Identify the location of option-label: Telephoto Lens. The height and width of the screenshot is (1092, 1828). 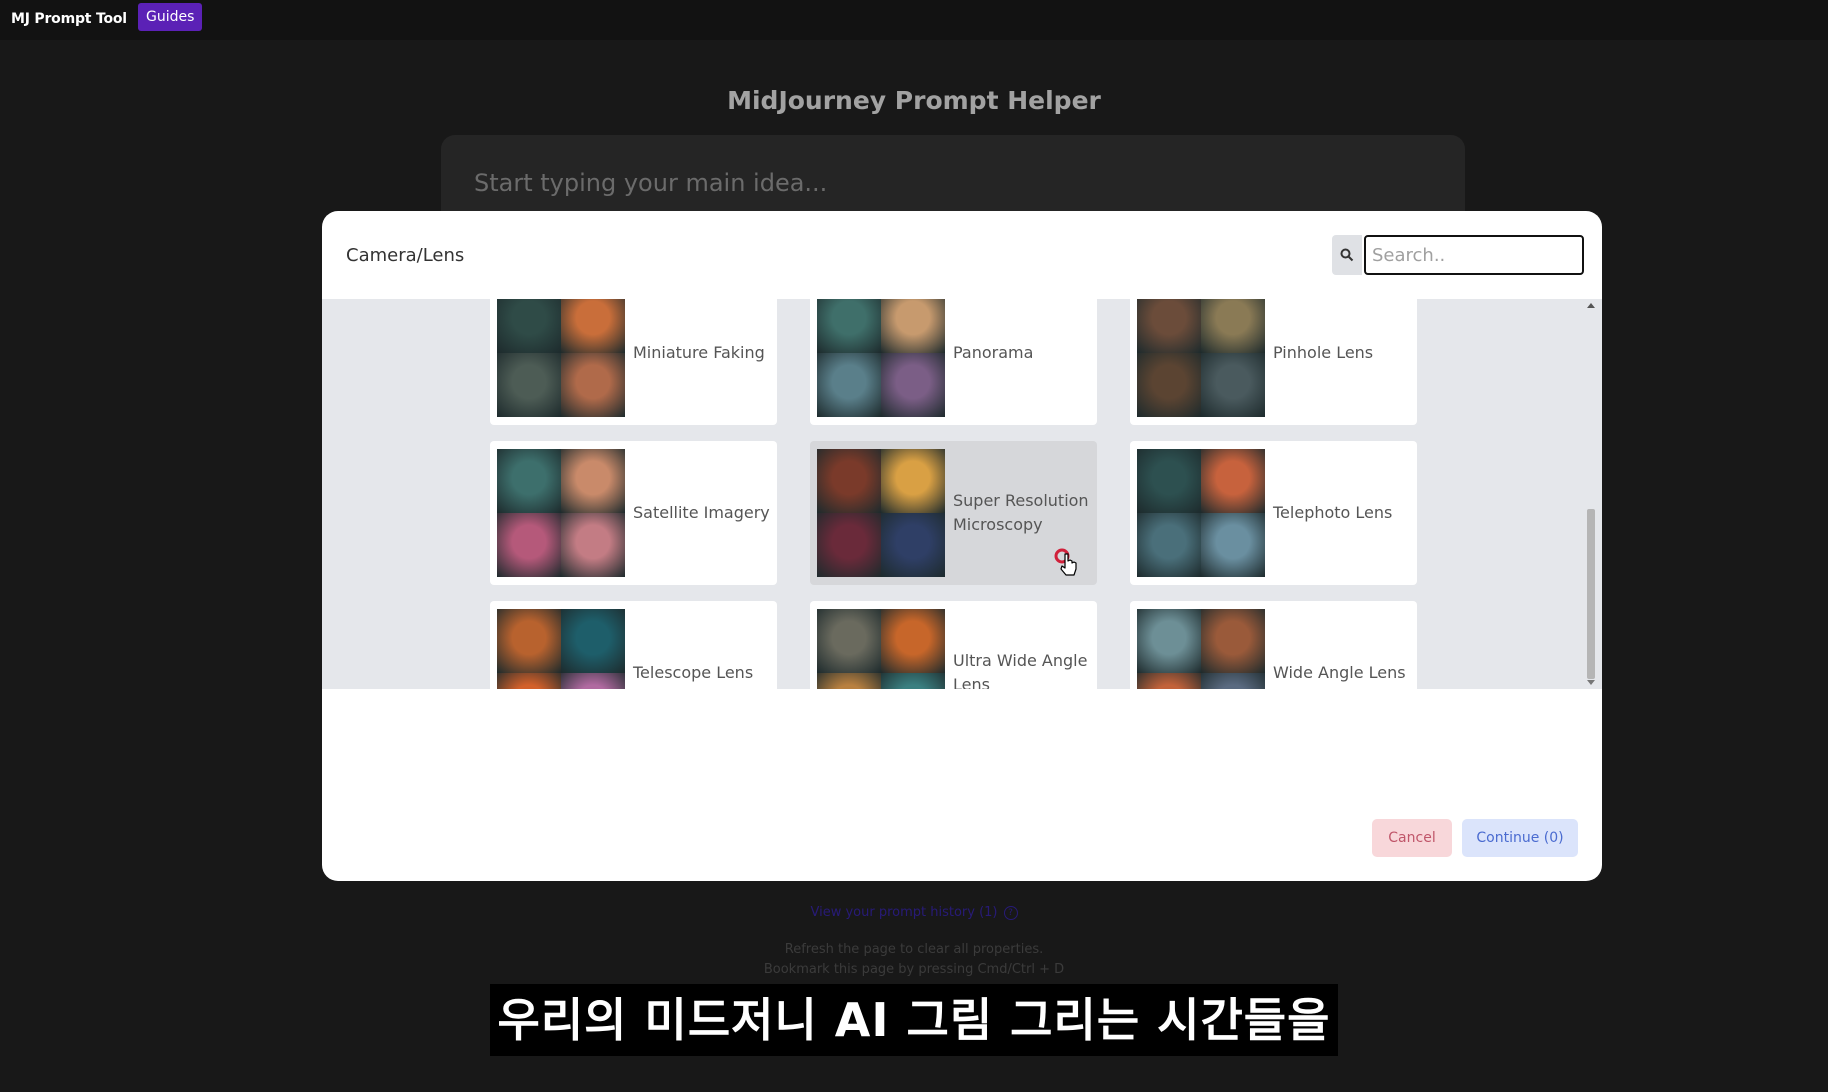
(1333, 512).